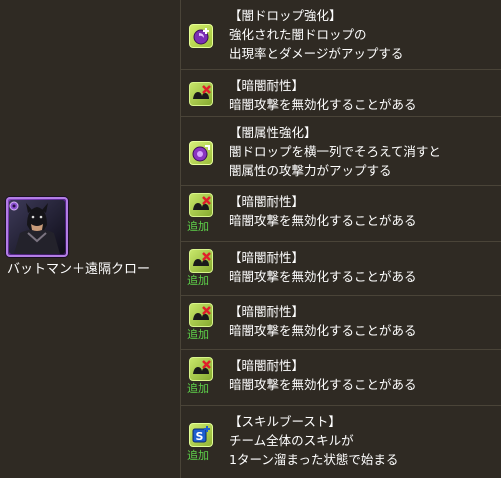  I want to click on batman-portrait-icon, so click(37, 227).